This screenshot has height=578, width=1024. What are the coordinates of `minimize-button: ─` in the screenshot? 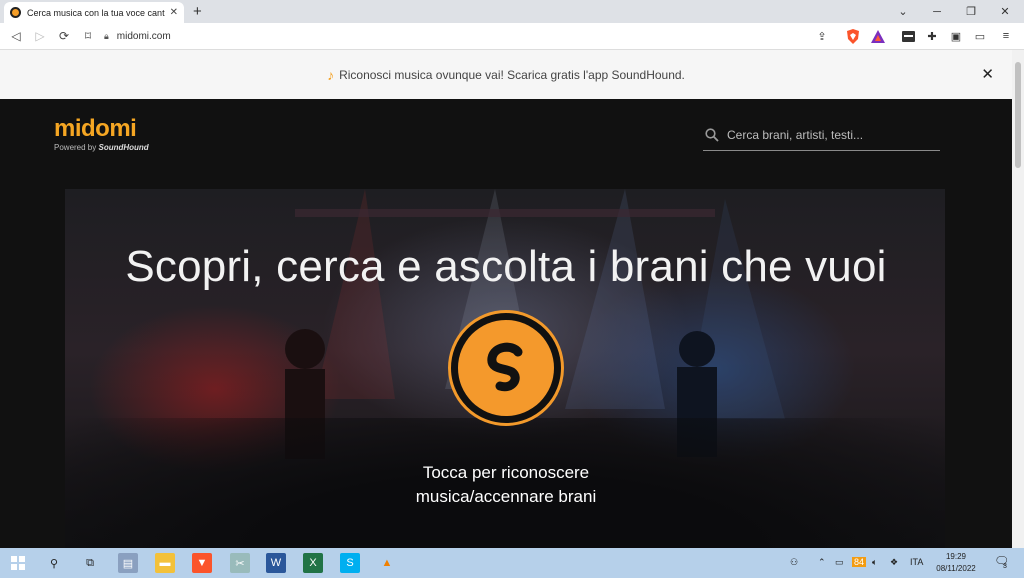 It's located at (937, 11).